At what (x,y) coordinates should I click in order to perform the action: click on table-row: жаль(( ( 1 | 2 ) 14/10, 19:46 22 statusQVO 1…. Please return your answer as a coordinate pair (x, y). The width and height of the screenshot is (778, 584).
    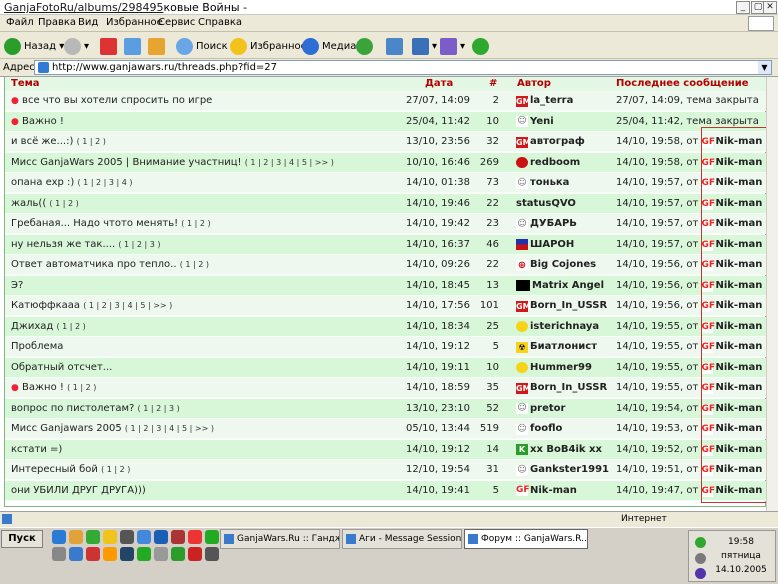
    Looking at the image, I should click on (386, 203).